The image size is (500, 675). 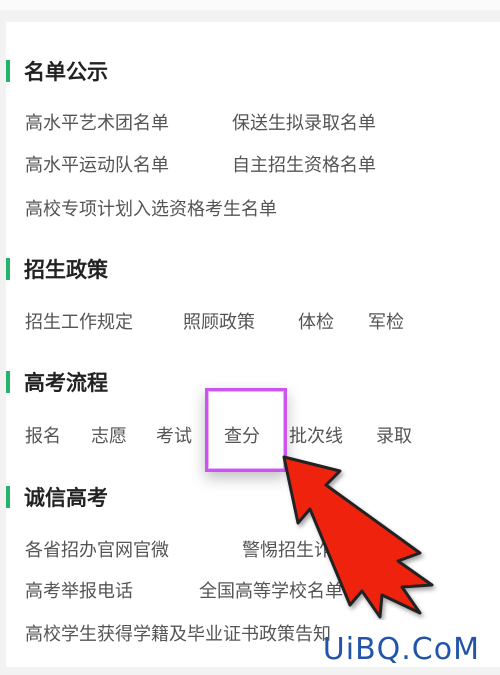 I want to click on watermark-logo: UiBQ.CoM, so click(x=401, y=649).